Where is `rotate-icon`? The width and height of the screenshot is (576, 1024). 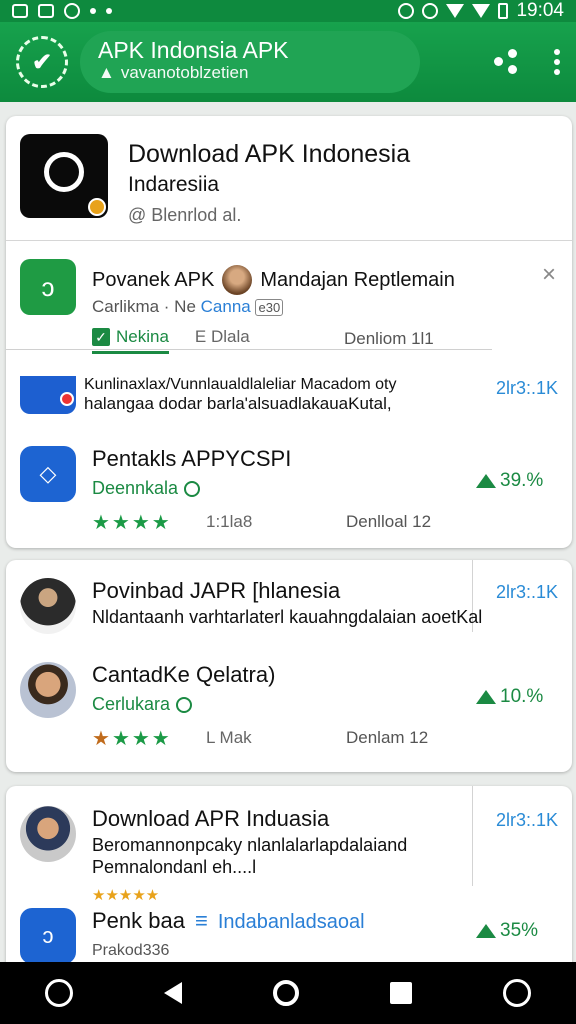 rotate-icon is located at coordinates (430, 11).